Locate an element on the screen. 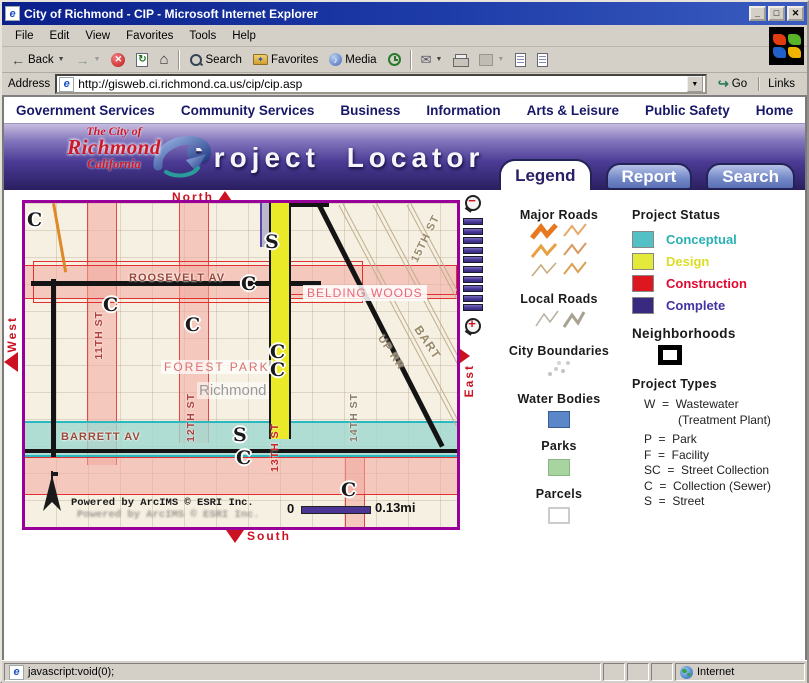 The width and height of the screenshot is (809, 683). status-label-conceptual: Conceptual is located at coordinates (701, 239).